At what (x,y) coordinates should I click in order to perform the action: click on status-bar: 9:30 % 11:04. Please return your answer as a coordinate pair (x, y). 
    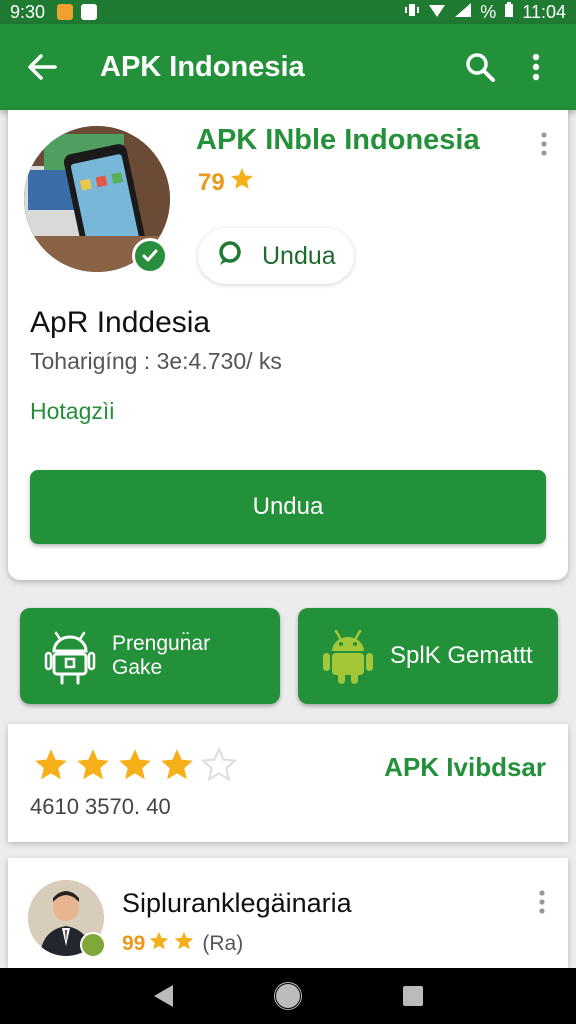
    Looking at the image, I should click on (288, 12).